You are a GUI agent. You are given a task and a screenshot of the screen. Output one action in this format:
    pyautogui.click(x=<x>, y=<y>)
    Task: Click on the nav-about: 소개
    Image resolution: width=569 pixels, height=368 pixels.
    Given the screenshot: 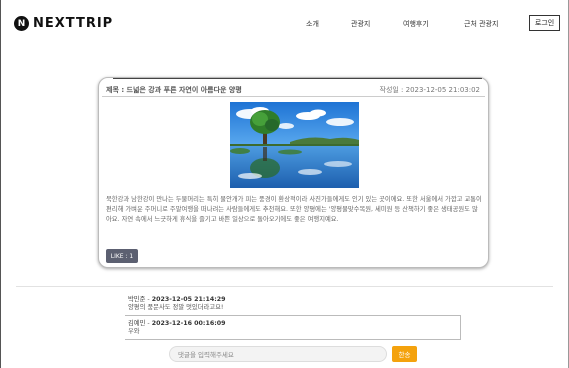 What is the action you would take?
    pyautogui.click(x=312, y=24)
    